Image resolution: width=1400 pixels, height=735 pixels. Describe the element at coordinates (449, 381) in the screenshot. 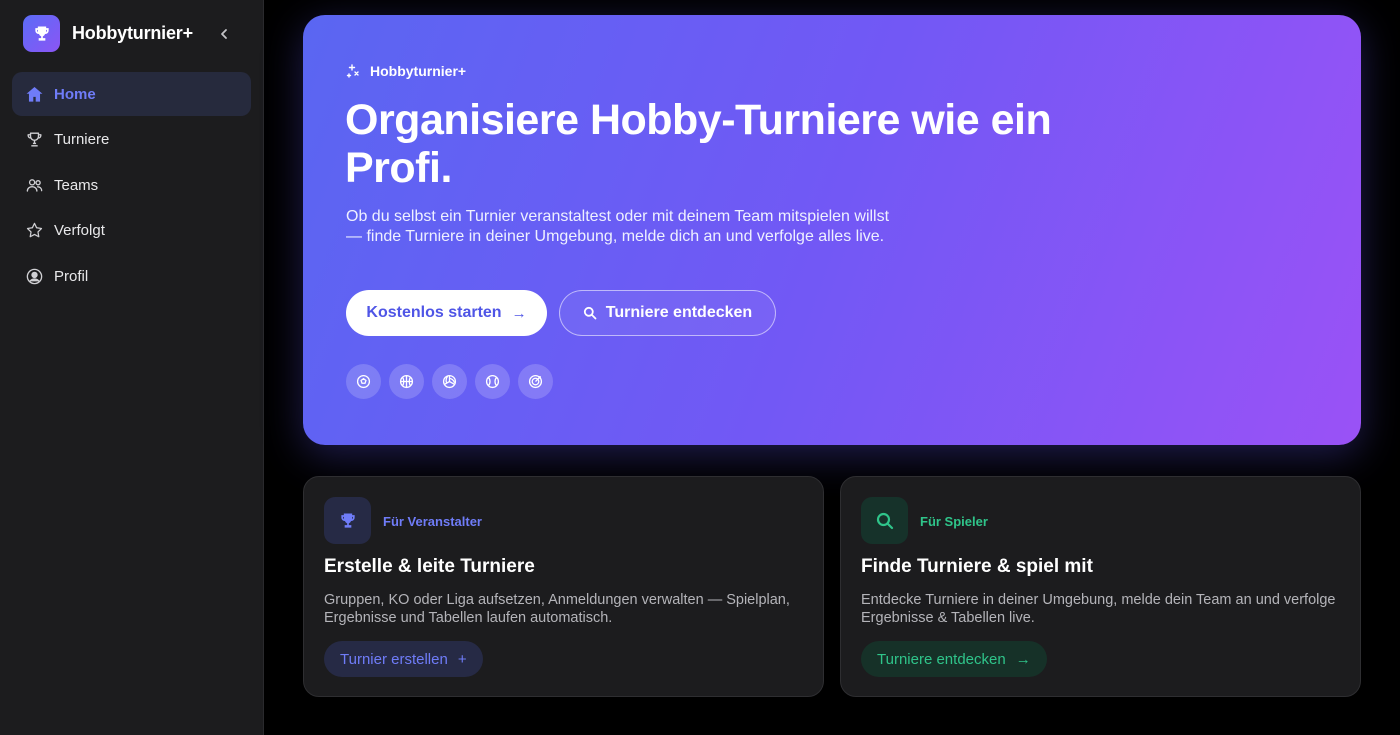

I see `volleyball-icon` at that location.